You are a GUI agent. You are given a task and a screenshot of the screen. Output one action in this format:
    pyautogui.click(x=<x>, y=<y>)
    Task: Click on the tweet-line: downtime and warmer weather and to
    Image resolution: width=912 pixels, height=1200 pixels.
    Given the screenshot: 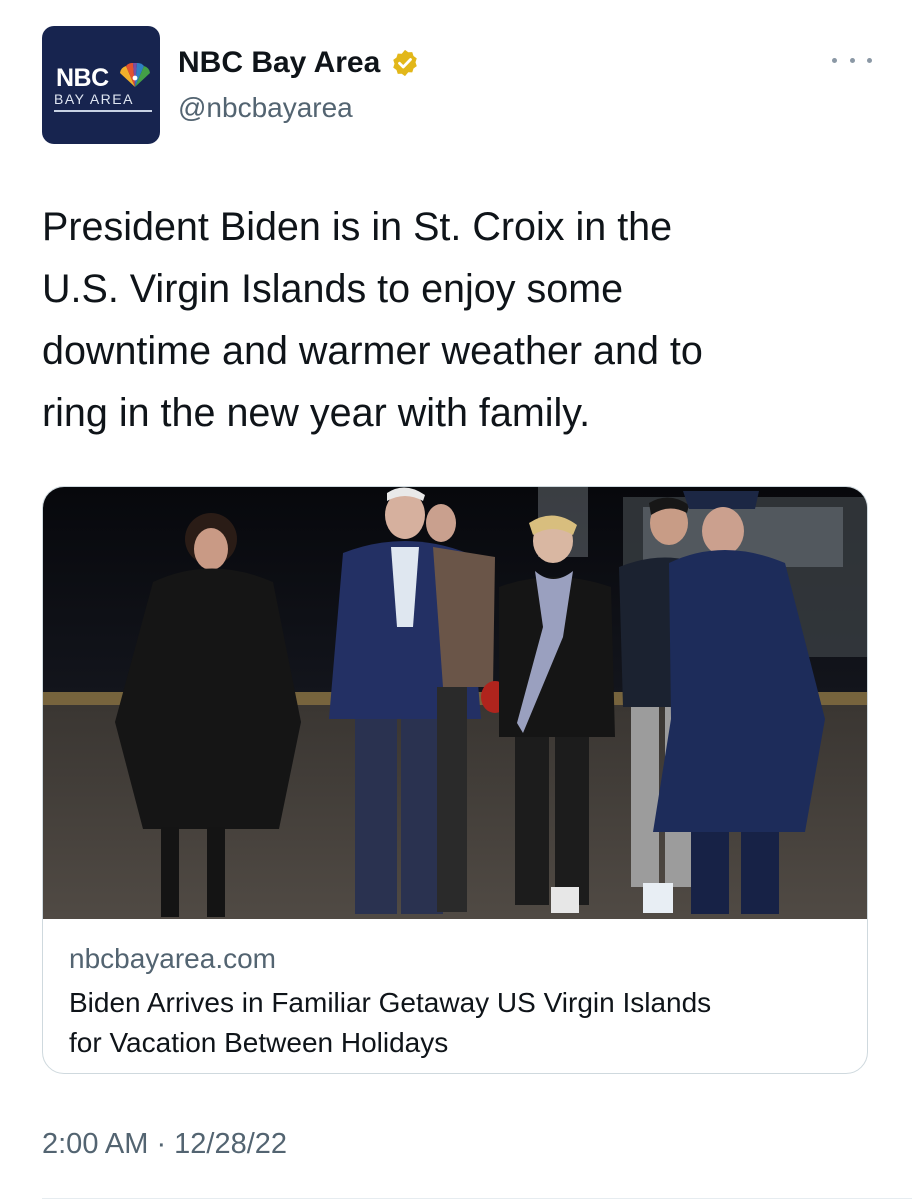 What is the action you would take?
    pyautogui.click(x=372, y=351)
    